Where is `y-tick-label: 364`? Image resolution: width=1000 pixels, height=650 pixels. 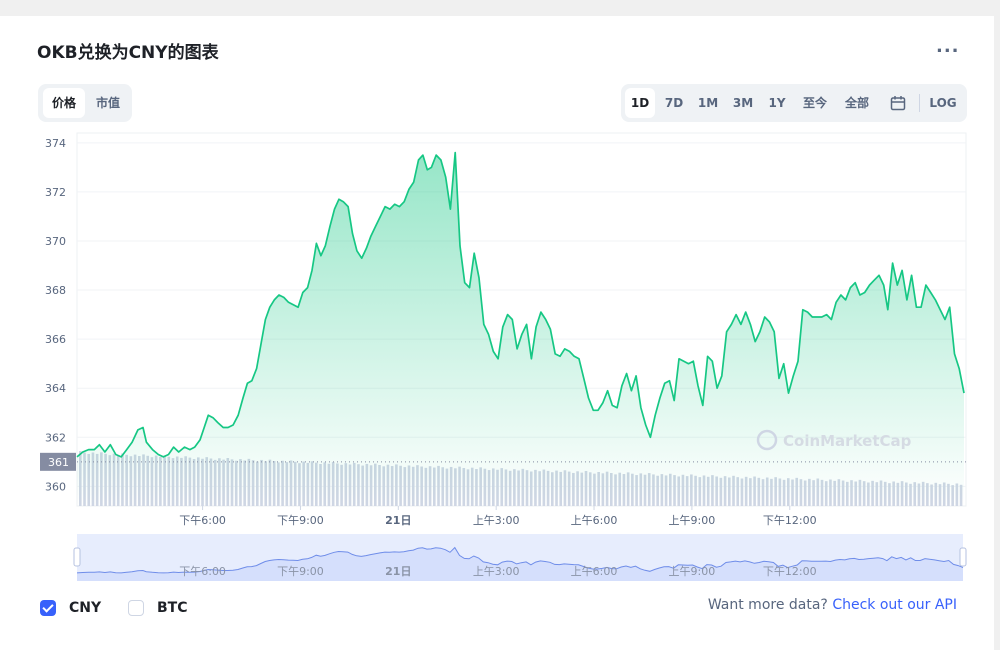
y-tick-label: 364 is located at coordinates (55, 388).